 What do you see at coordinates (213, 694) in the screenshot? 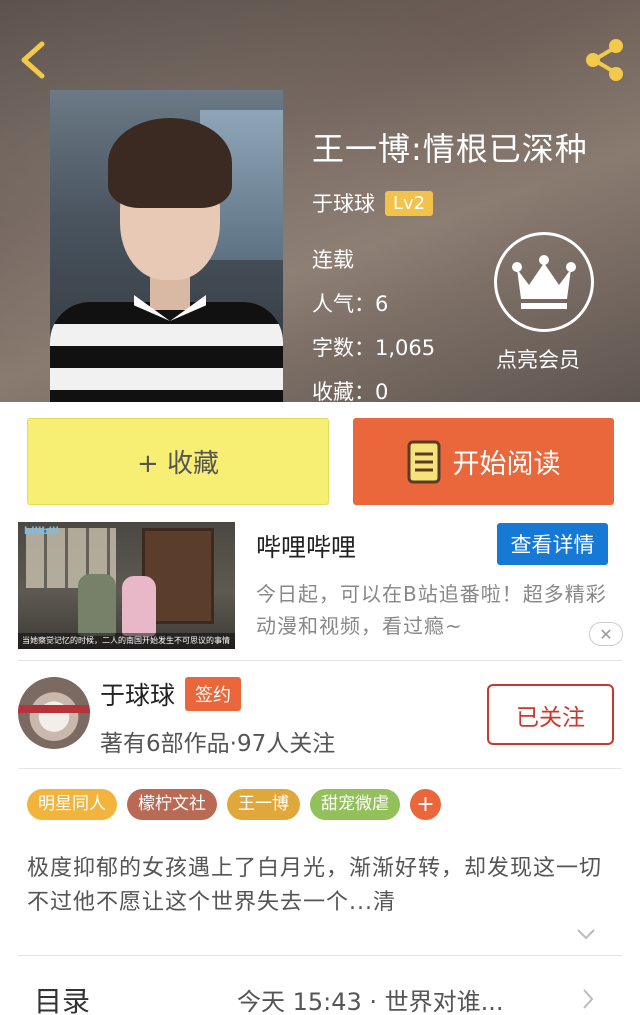
I see `signed-badge: 签约` at bounding box center [213, 694].